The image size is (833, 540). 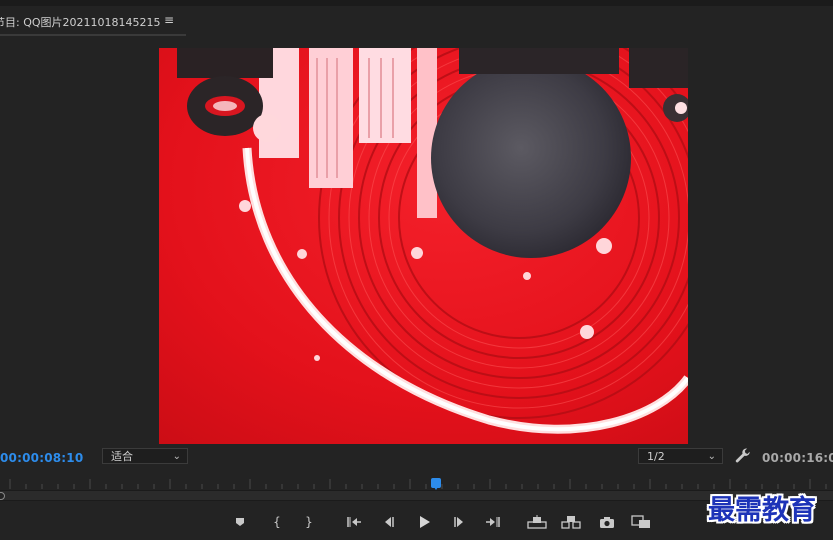 What do you see at coordinates (389, 522) in the screenshot?
I see `step-back-icon` at bounding box center [389, 522].